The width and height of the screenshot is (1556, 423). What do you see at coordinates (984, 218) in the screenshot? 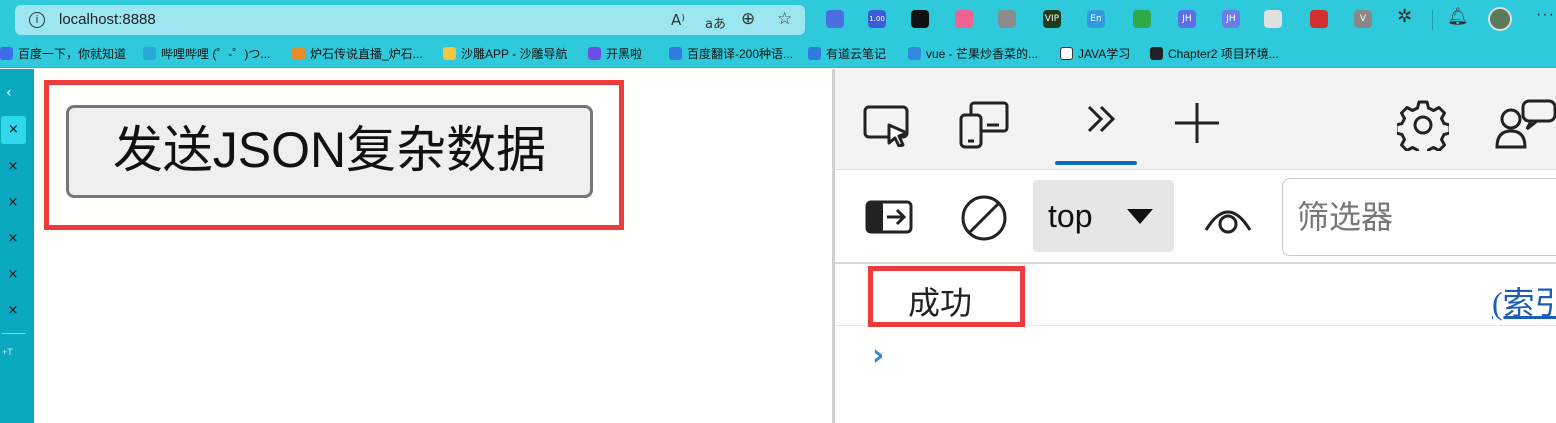
I see `clear-console-icon` at bounding box center [984, 218].